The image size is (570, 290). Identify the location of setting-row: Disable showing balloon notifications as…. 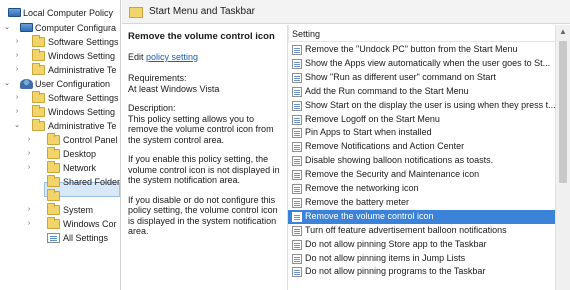
(422, 161).